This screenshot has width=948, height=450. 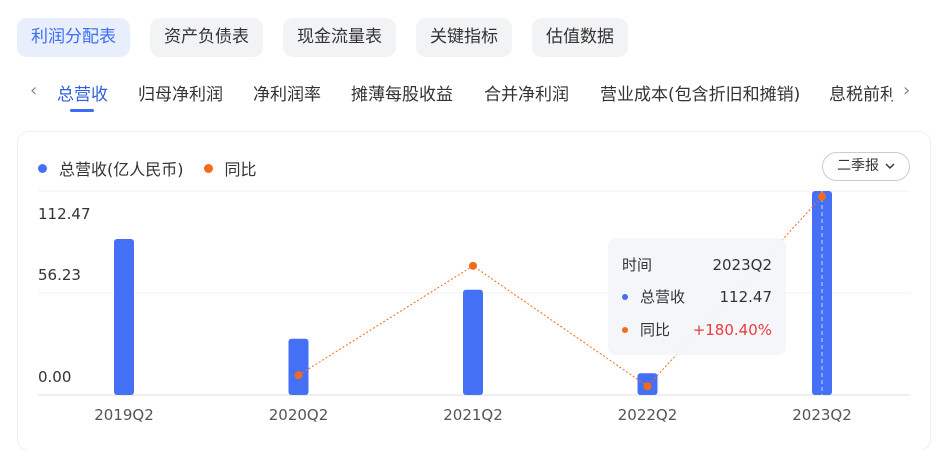 I want to click on bar-2019Q2, so click(x=124, y=317).